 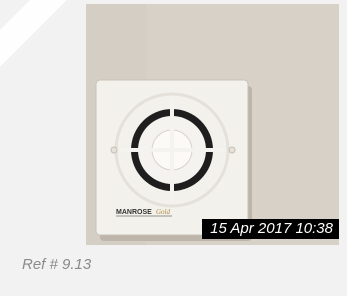 I want to click on reference-caption: Ref # 9.13, so click(x=57, y=264).